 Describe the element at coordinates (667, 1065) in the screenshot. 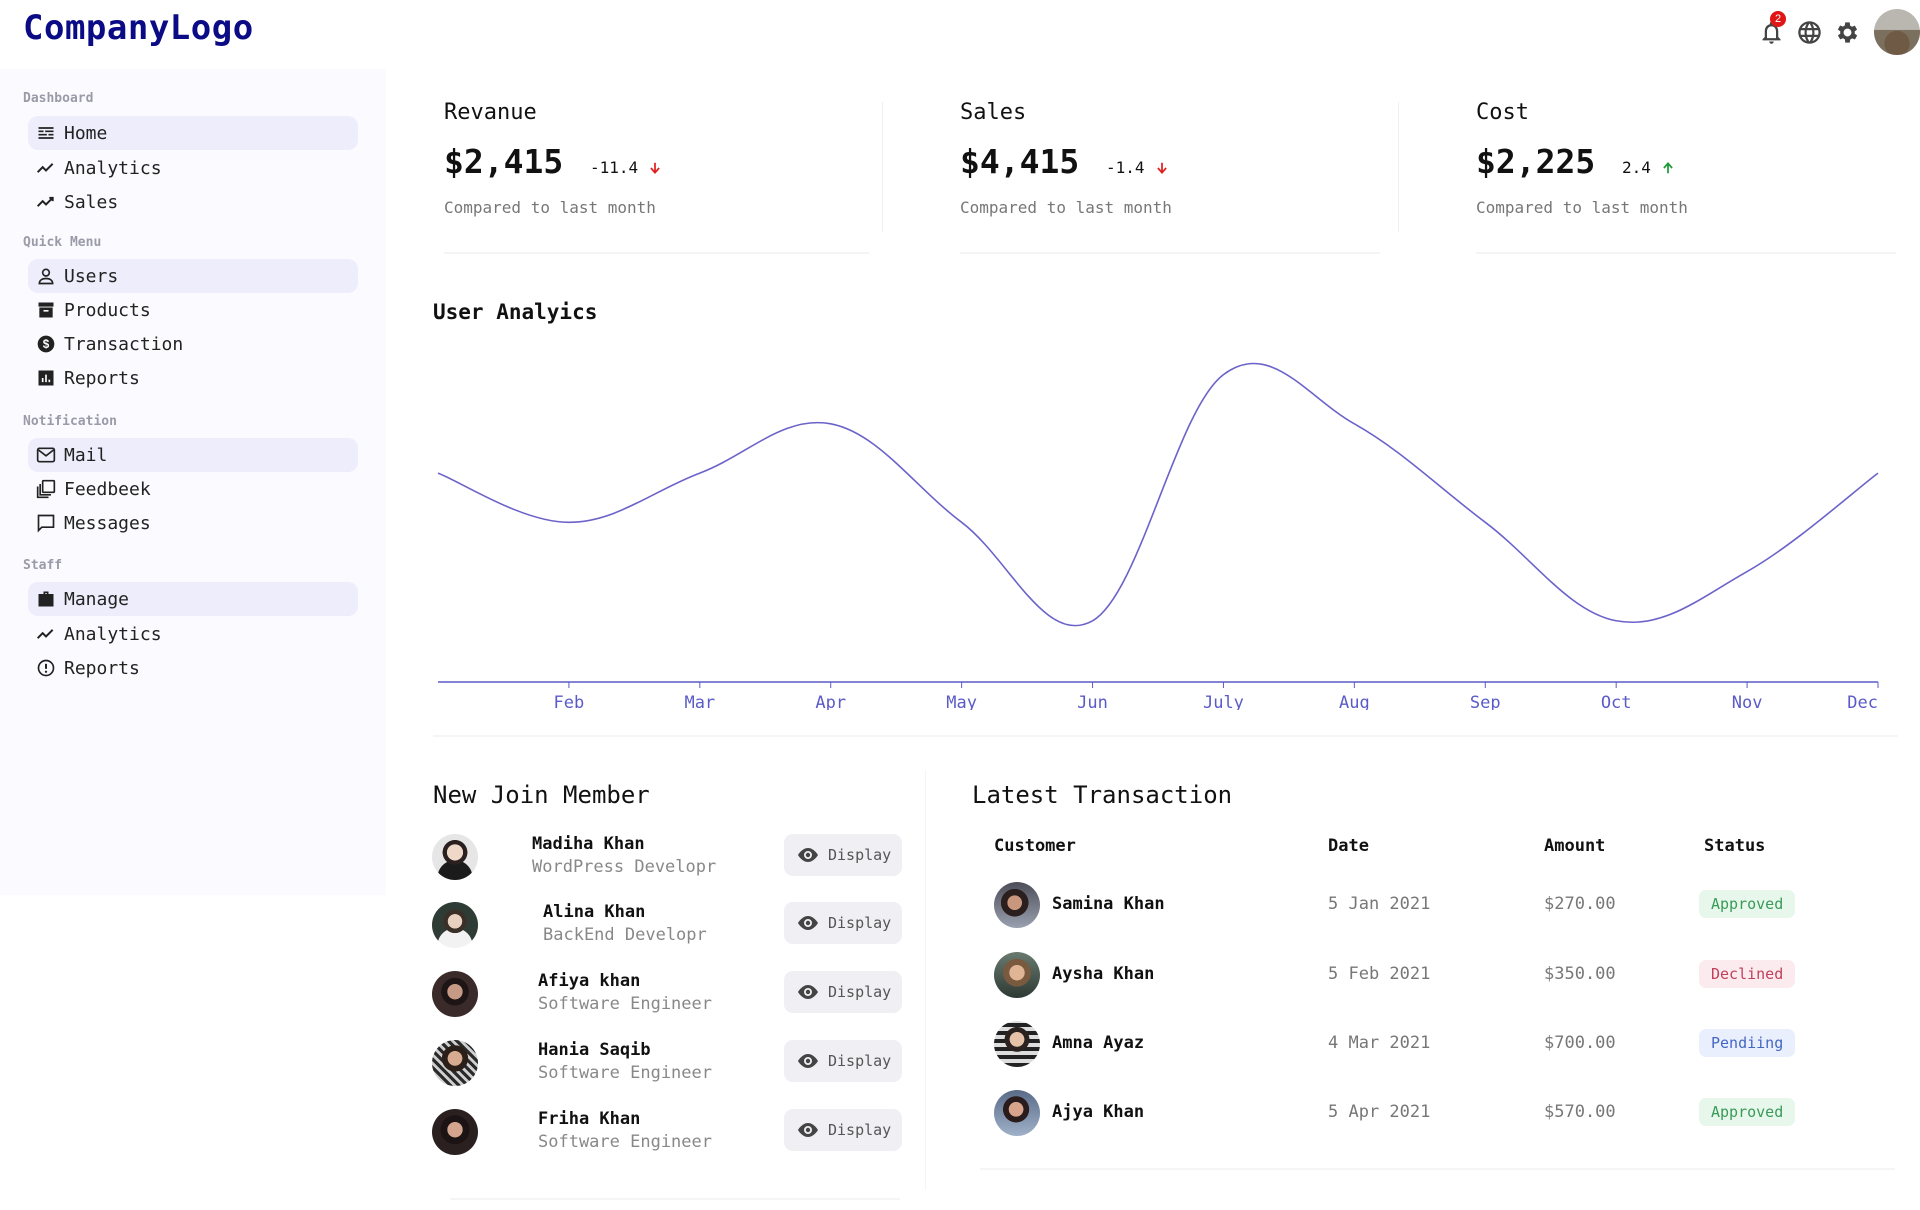

I see `member-item: Hania Saqib Software Engineer Display` at that location.